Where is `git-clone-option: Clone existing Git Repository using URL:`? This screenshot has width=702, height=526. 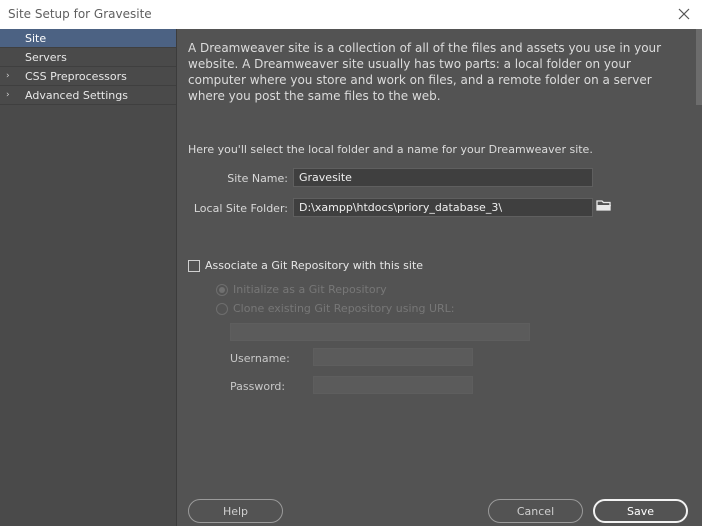
git-clone-option: Clone existing Git Repository using URL: is located at coordinates (335, 308).